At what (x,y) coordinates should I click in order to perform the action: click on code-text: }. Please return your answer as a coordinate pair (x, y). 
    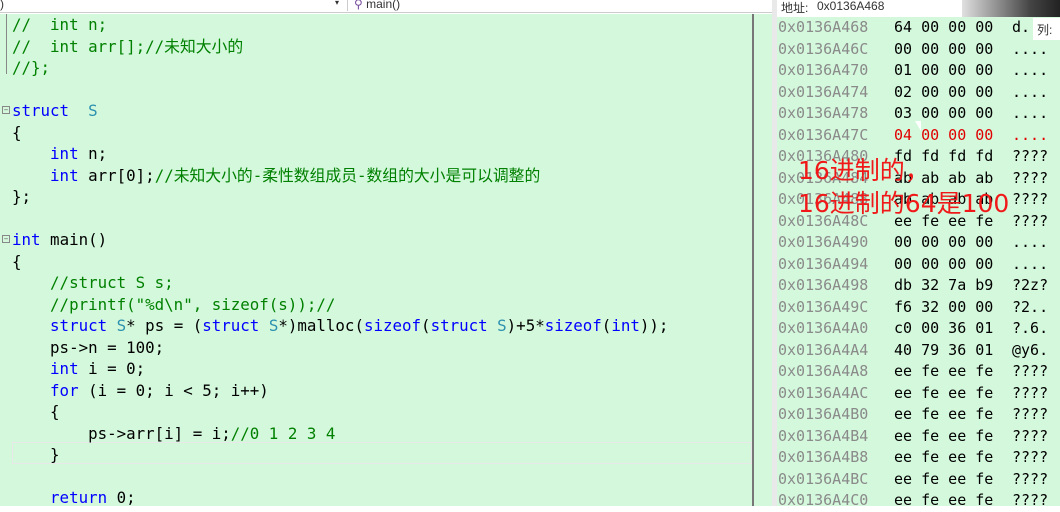
    Looking at the image, I should click on (36, 454).